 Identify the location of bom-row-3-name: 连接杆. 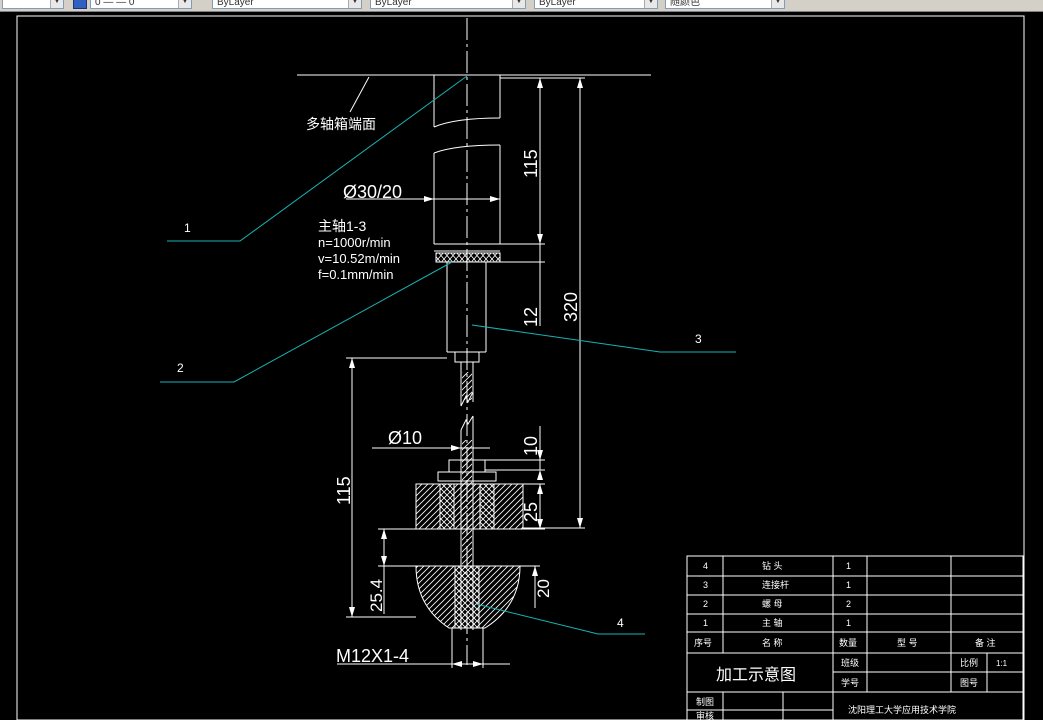
(775, 584).